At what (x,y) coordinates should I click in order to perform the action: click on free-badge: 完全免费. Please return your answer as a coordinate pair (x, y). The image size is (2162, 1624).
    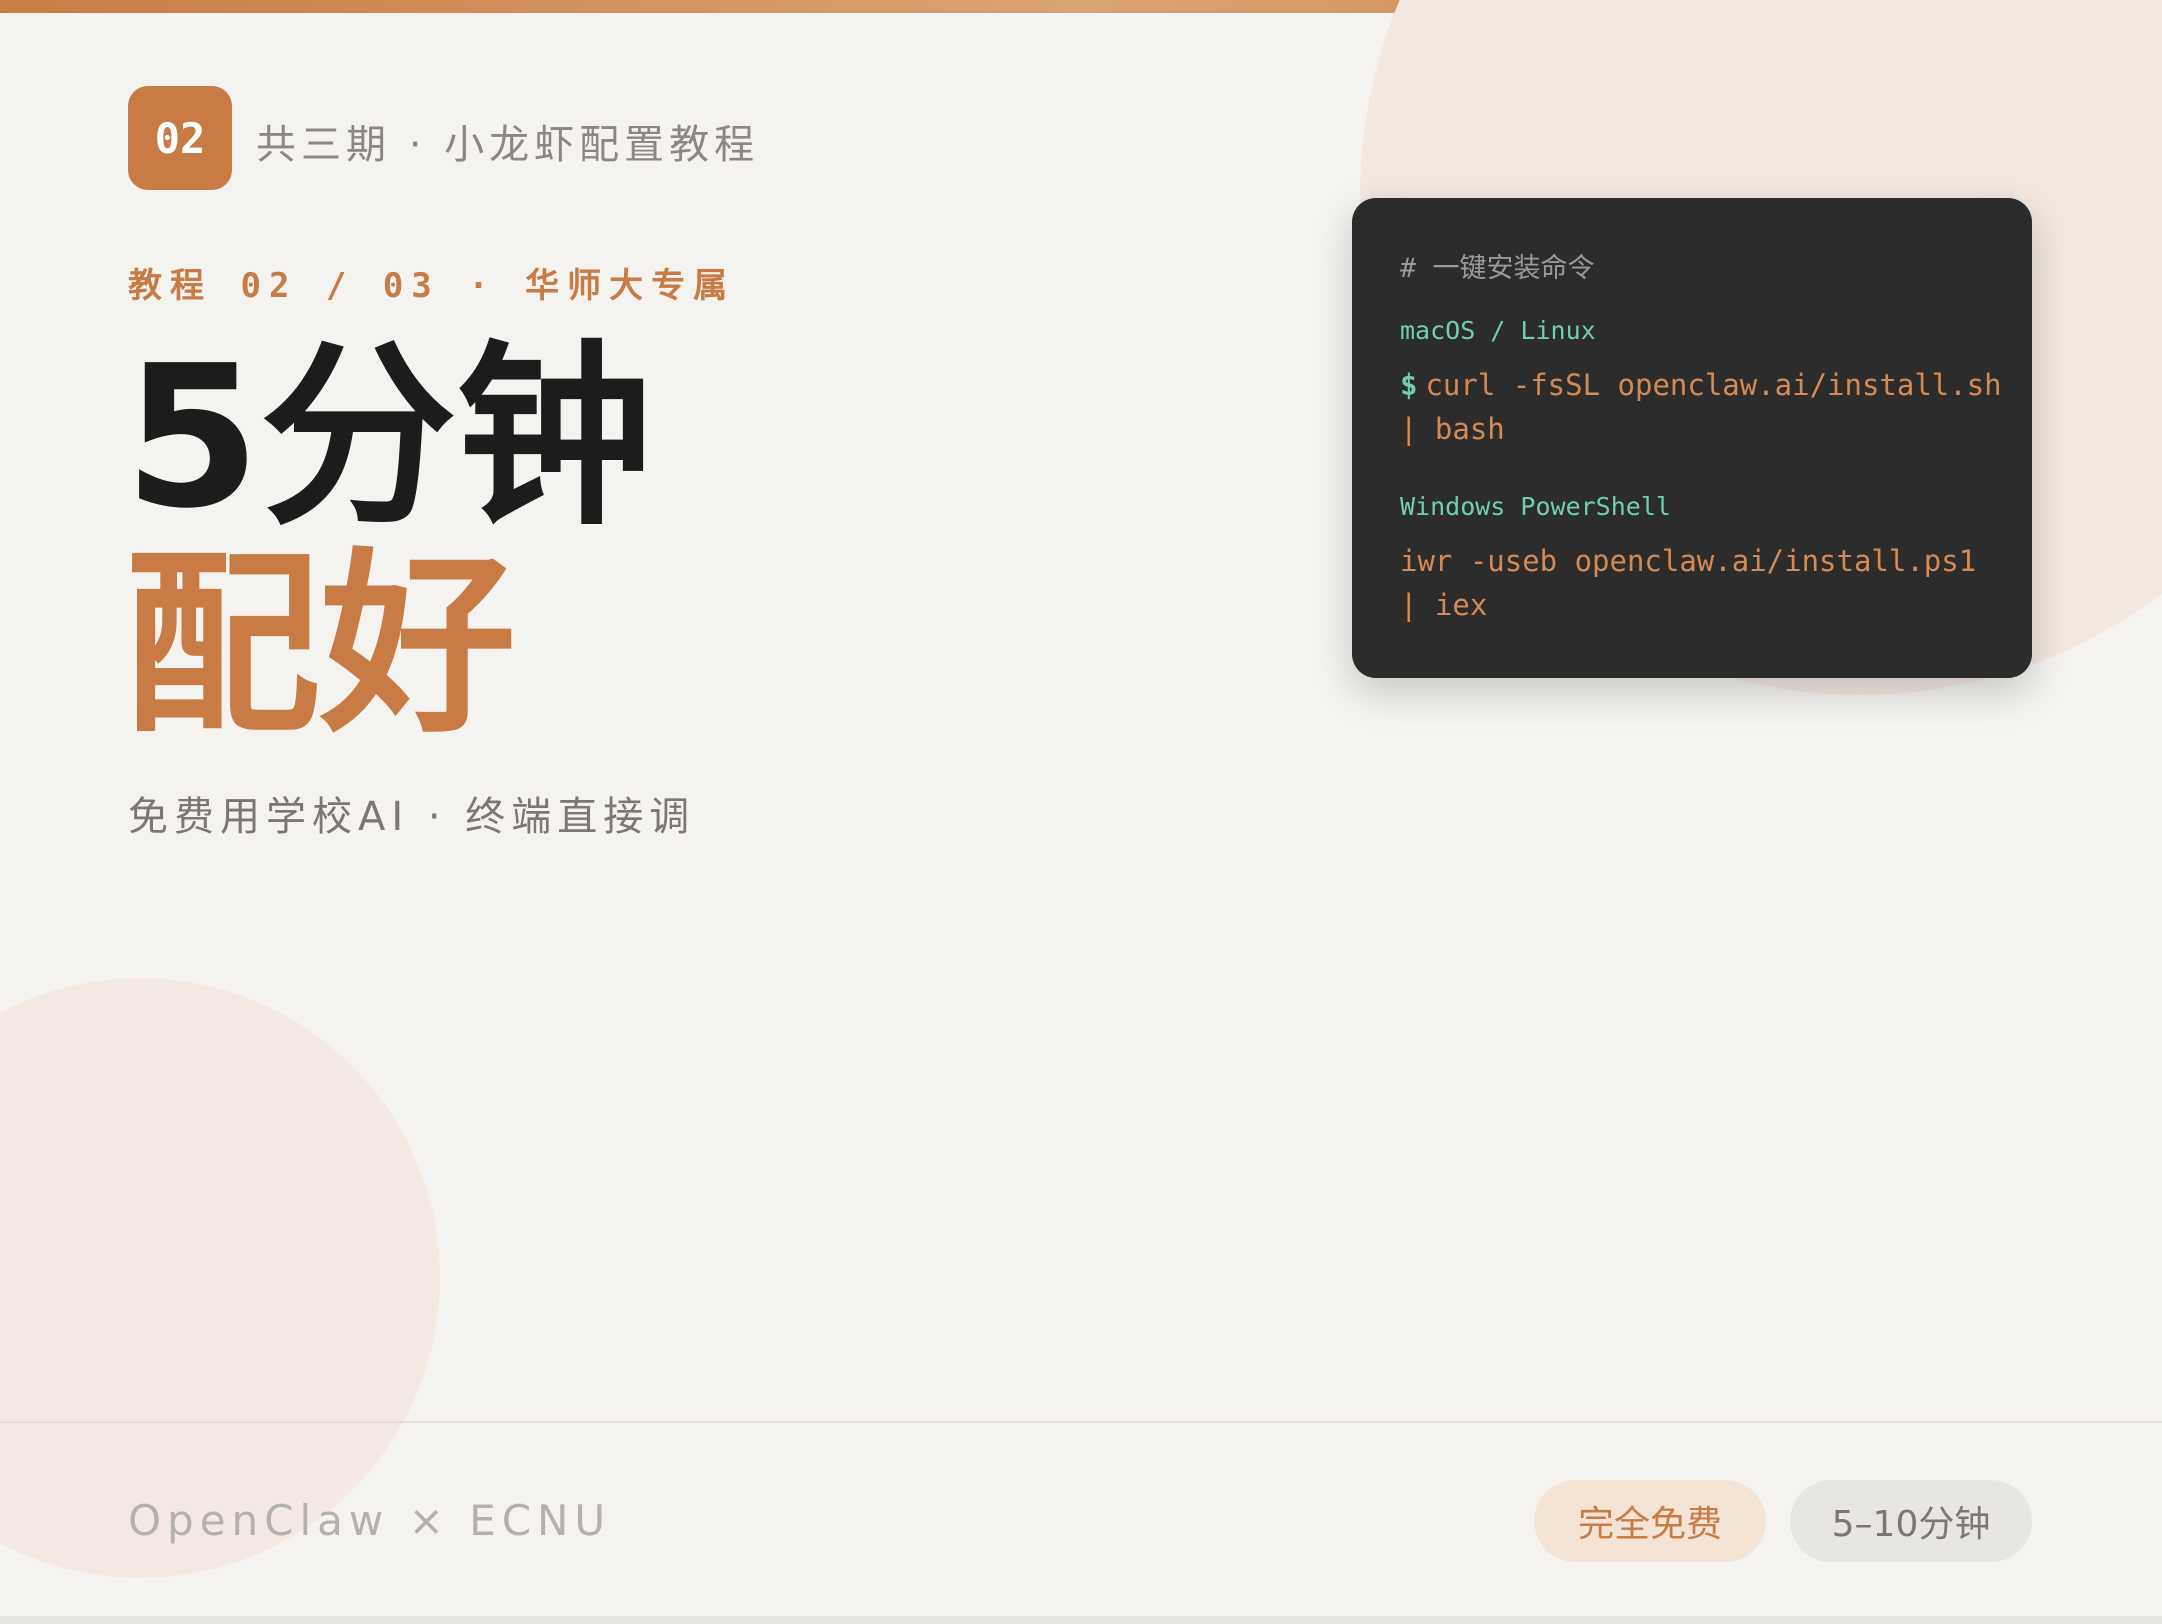
    Looking at the image, I should click on (1650, 1521).